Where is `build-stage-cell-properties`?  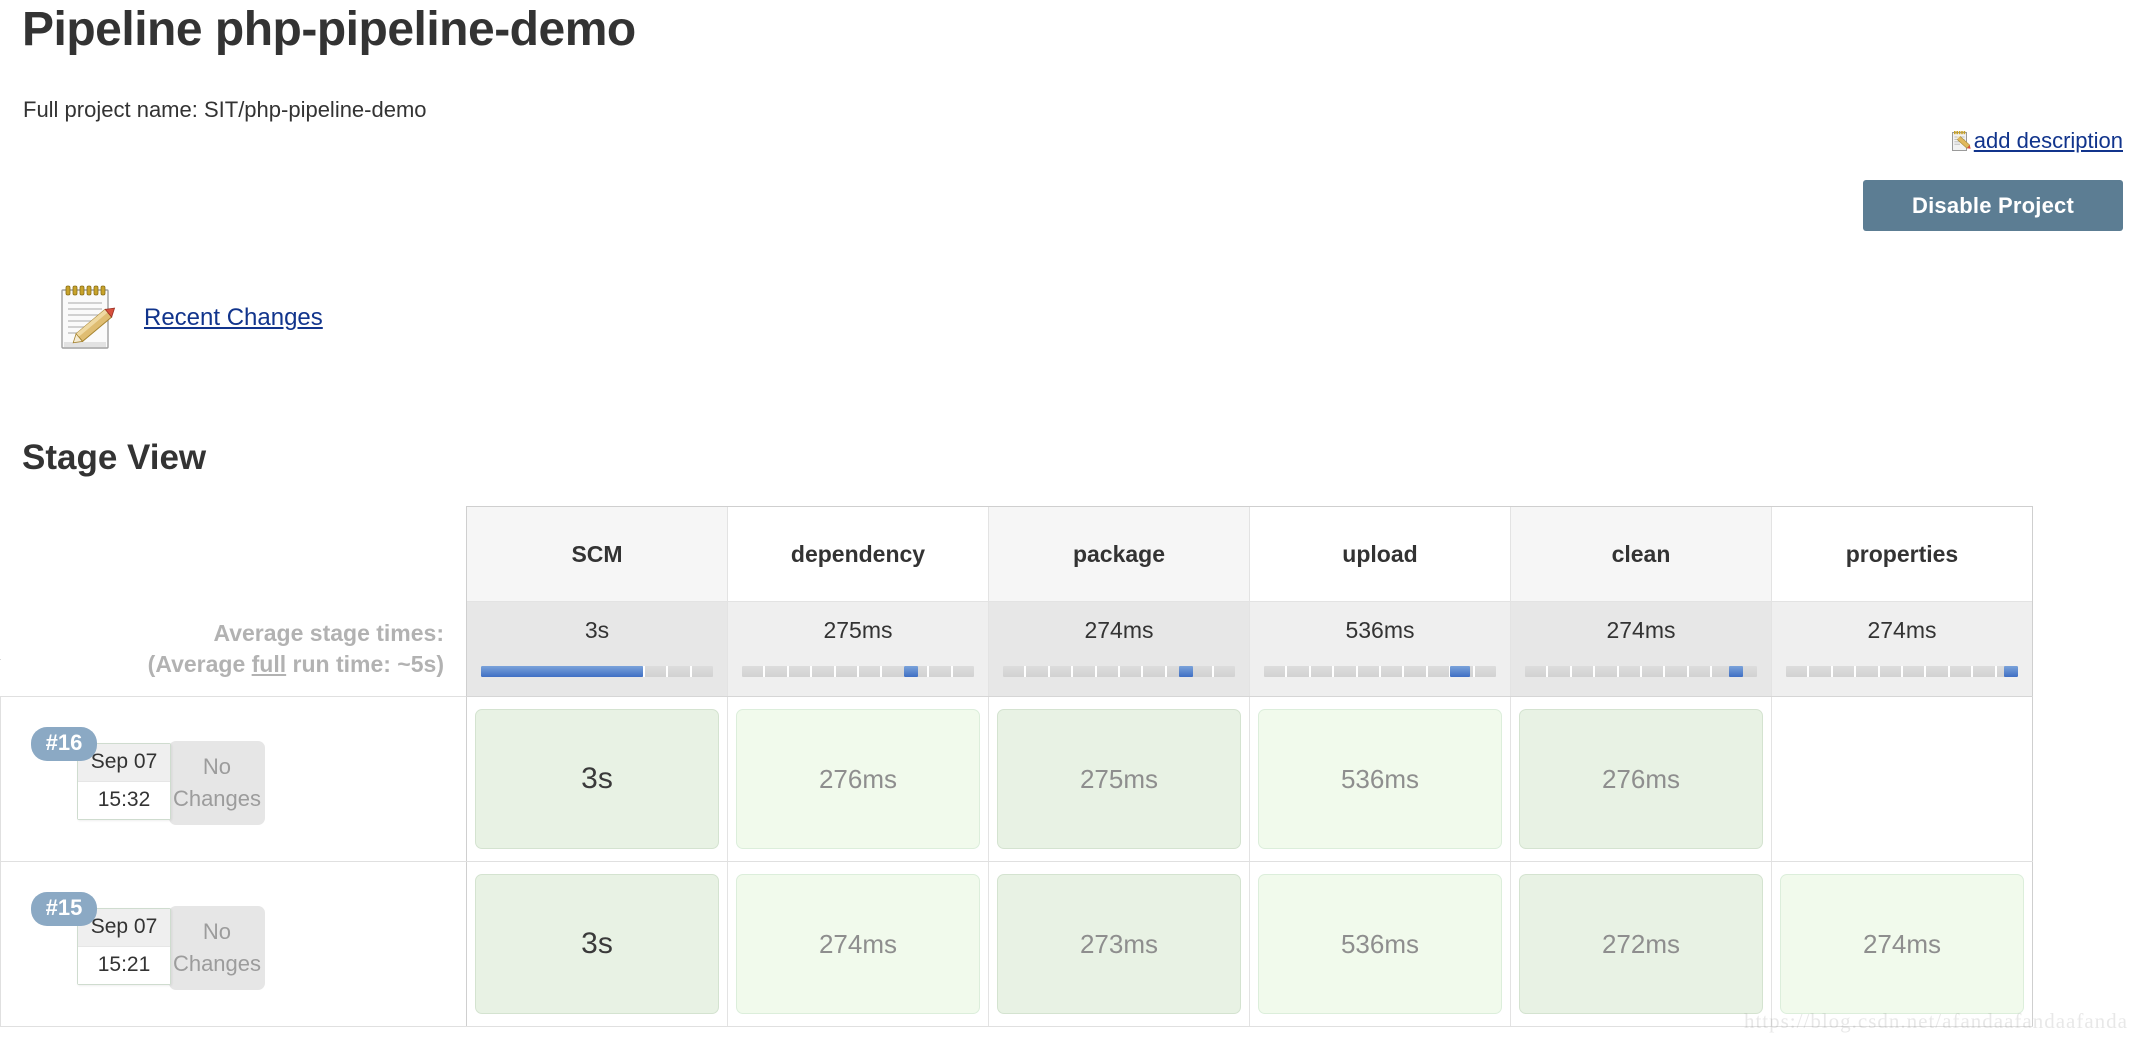 build-stage-cell-properties is located at coordinates (1902, 779).